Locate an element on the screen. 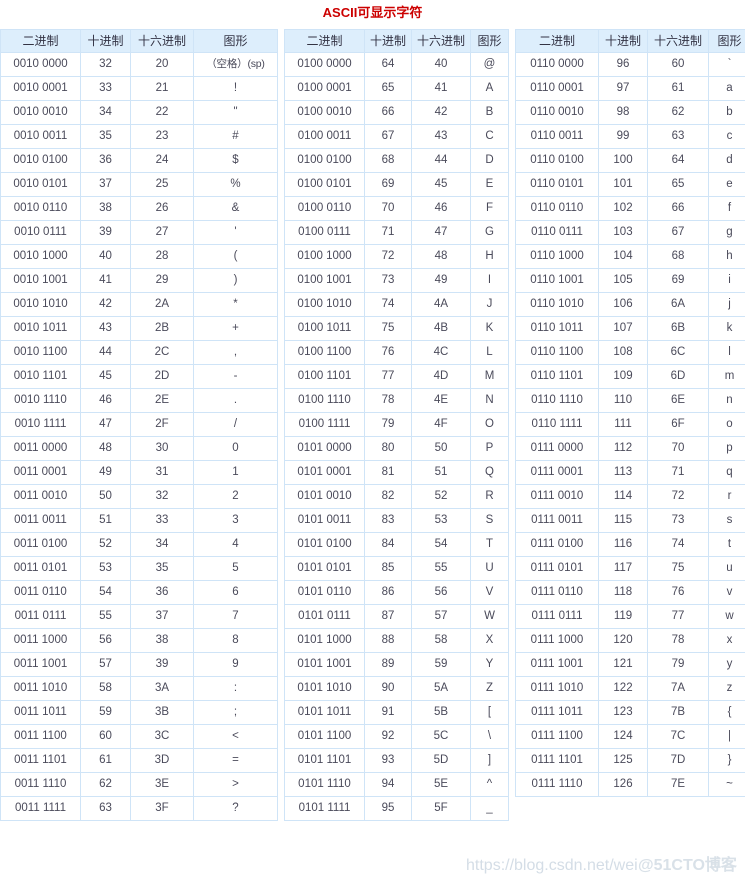  cell-hex: 6F is located at coordinates (678, 424).